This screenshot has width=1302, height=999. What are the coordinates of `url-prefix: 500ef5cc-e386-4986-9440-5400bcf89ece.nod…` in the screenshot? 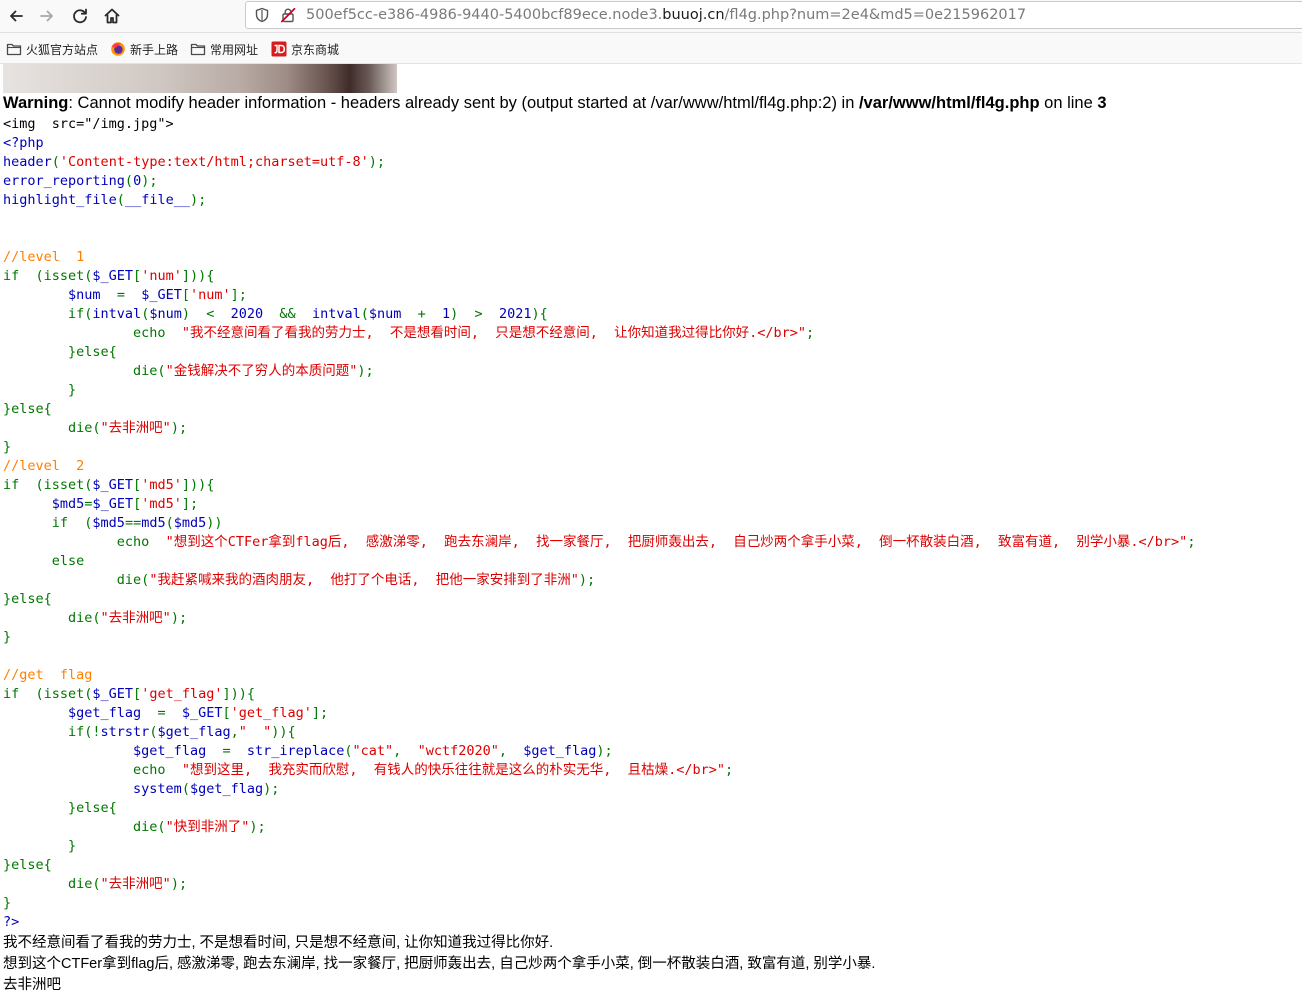 It's located at (484, 15).